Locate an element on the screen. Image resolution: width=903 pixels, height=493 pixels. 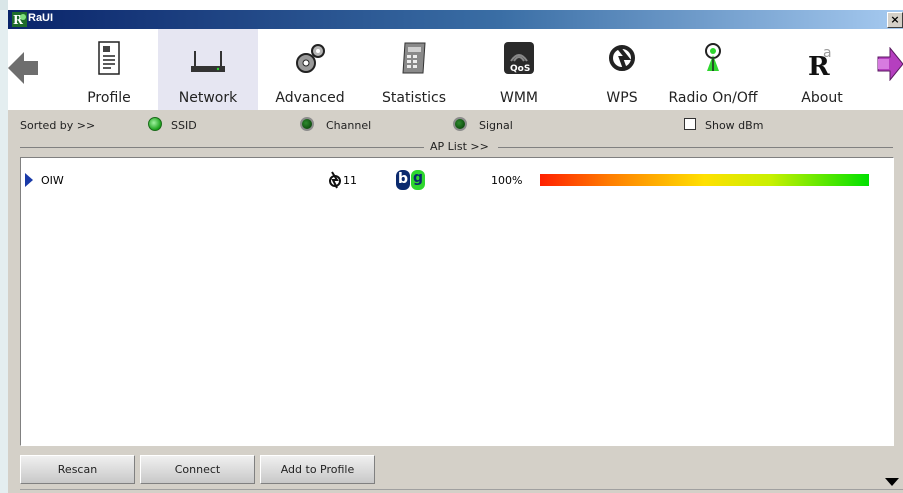
tab-radio-onoff-label: Radio On/Off is located at coordinates (713, 98).